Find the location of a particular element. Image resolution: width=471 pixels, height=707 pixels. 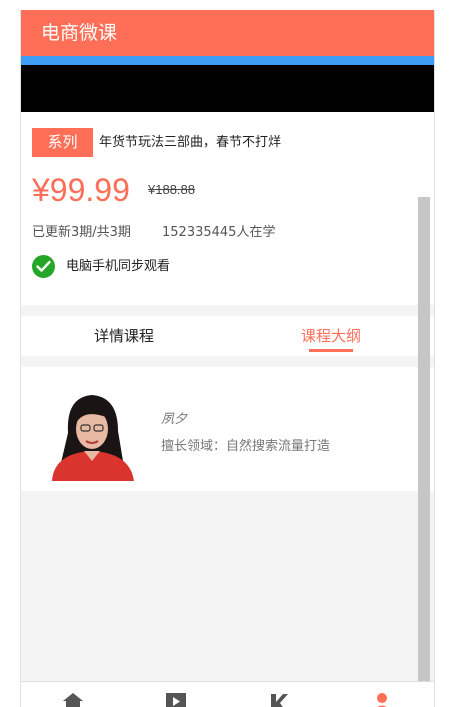

header-strip is located at coordinates (227, 60).